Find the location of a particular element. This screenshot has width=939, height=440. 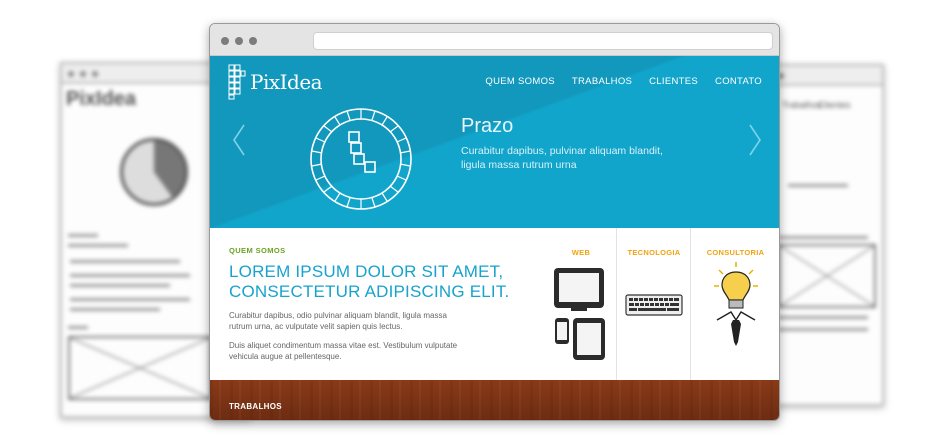

service-column-tecnologia: TECNOLOGIA is located at coordinates (653, 304).